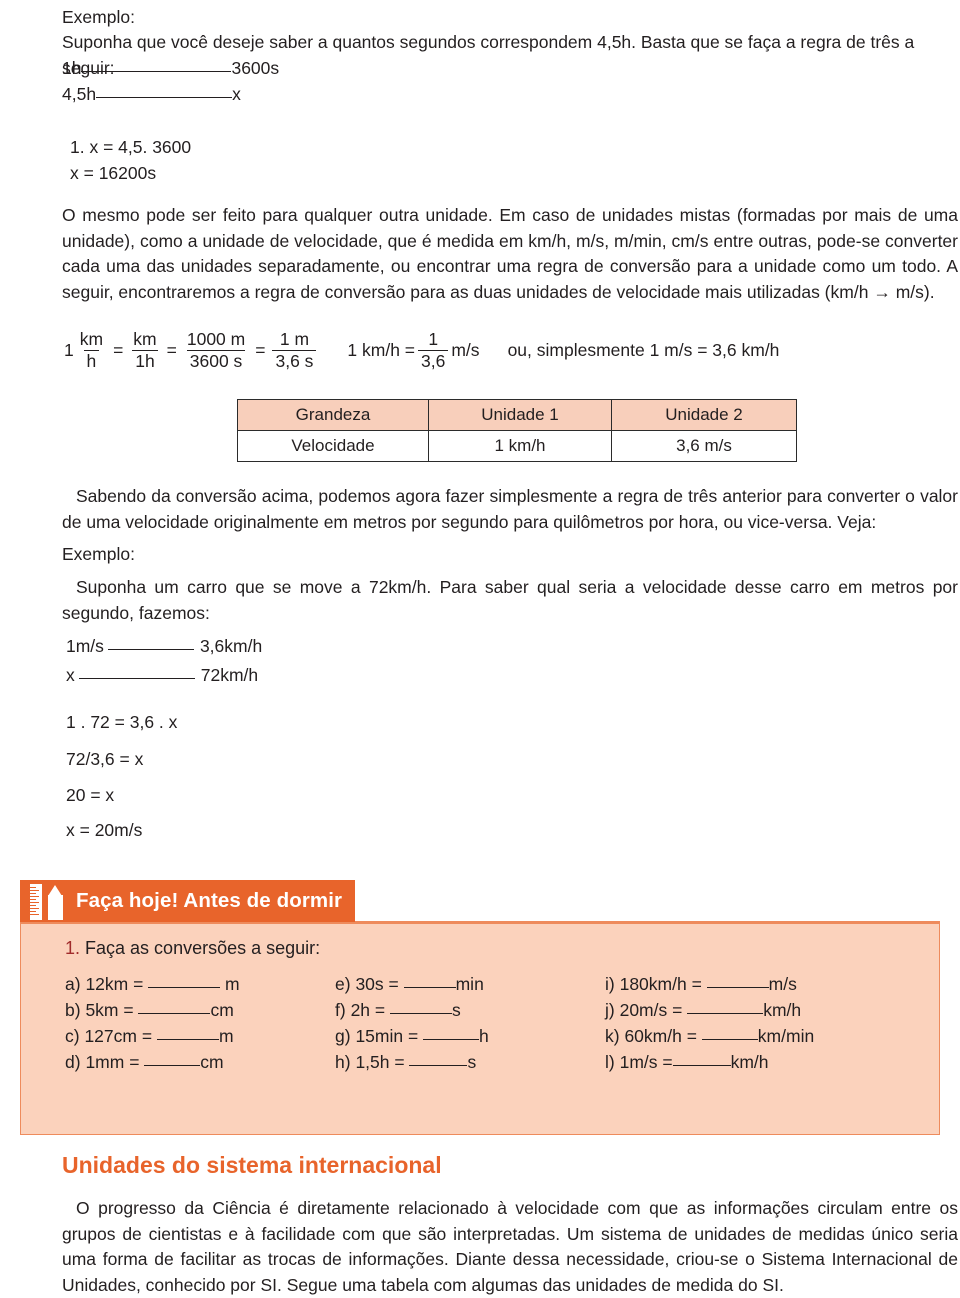  Describe the element at coordinates (333, 446) in the screenshot. I see `table-cell-grandeza: Velocidade` at that location.